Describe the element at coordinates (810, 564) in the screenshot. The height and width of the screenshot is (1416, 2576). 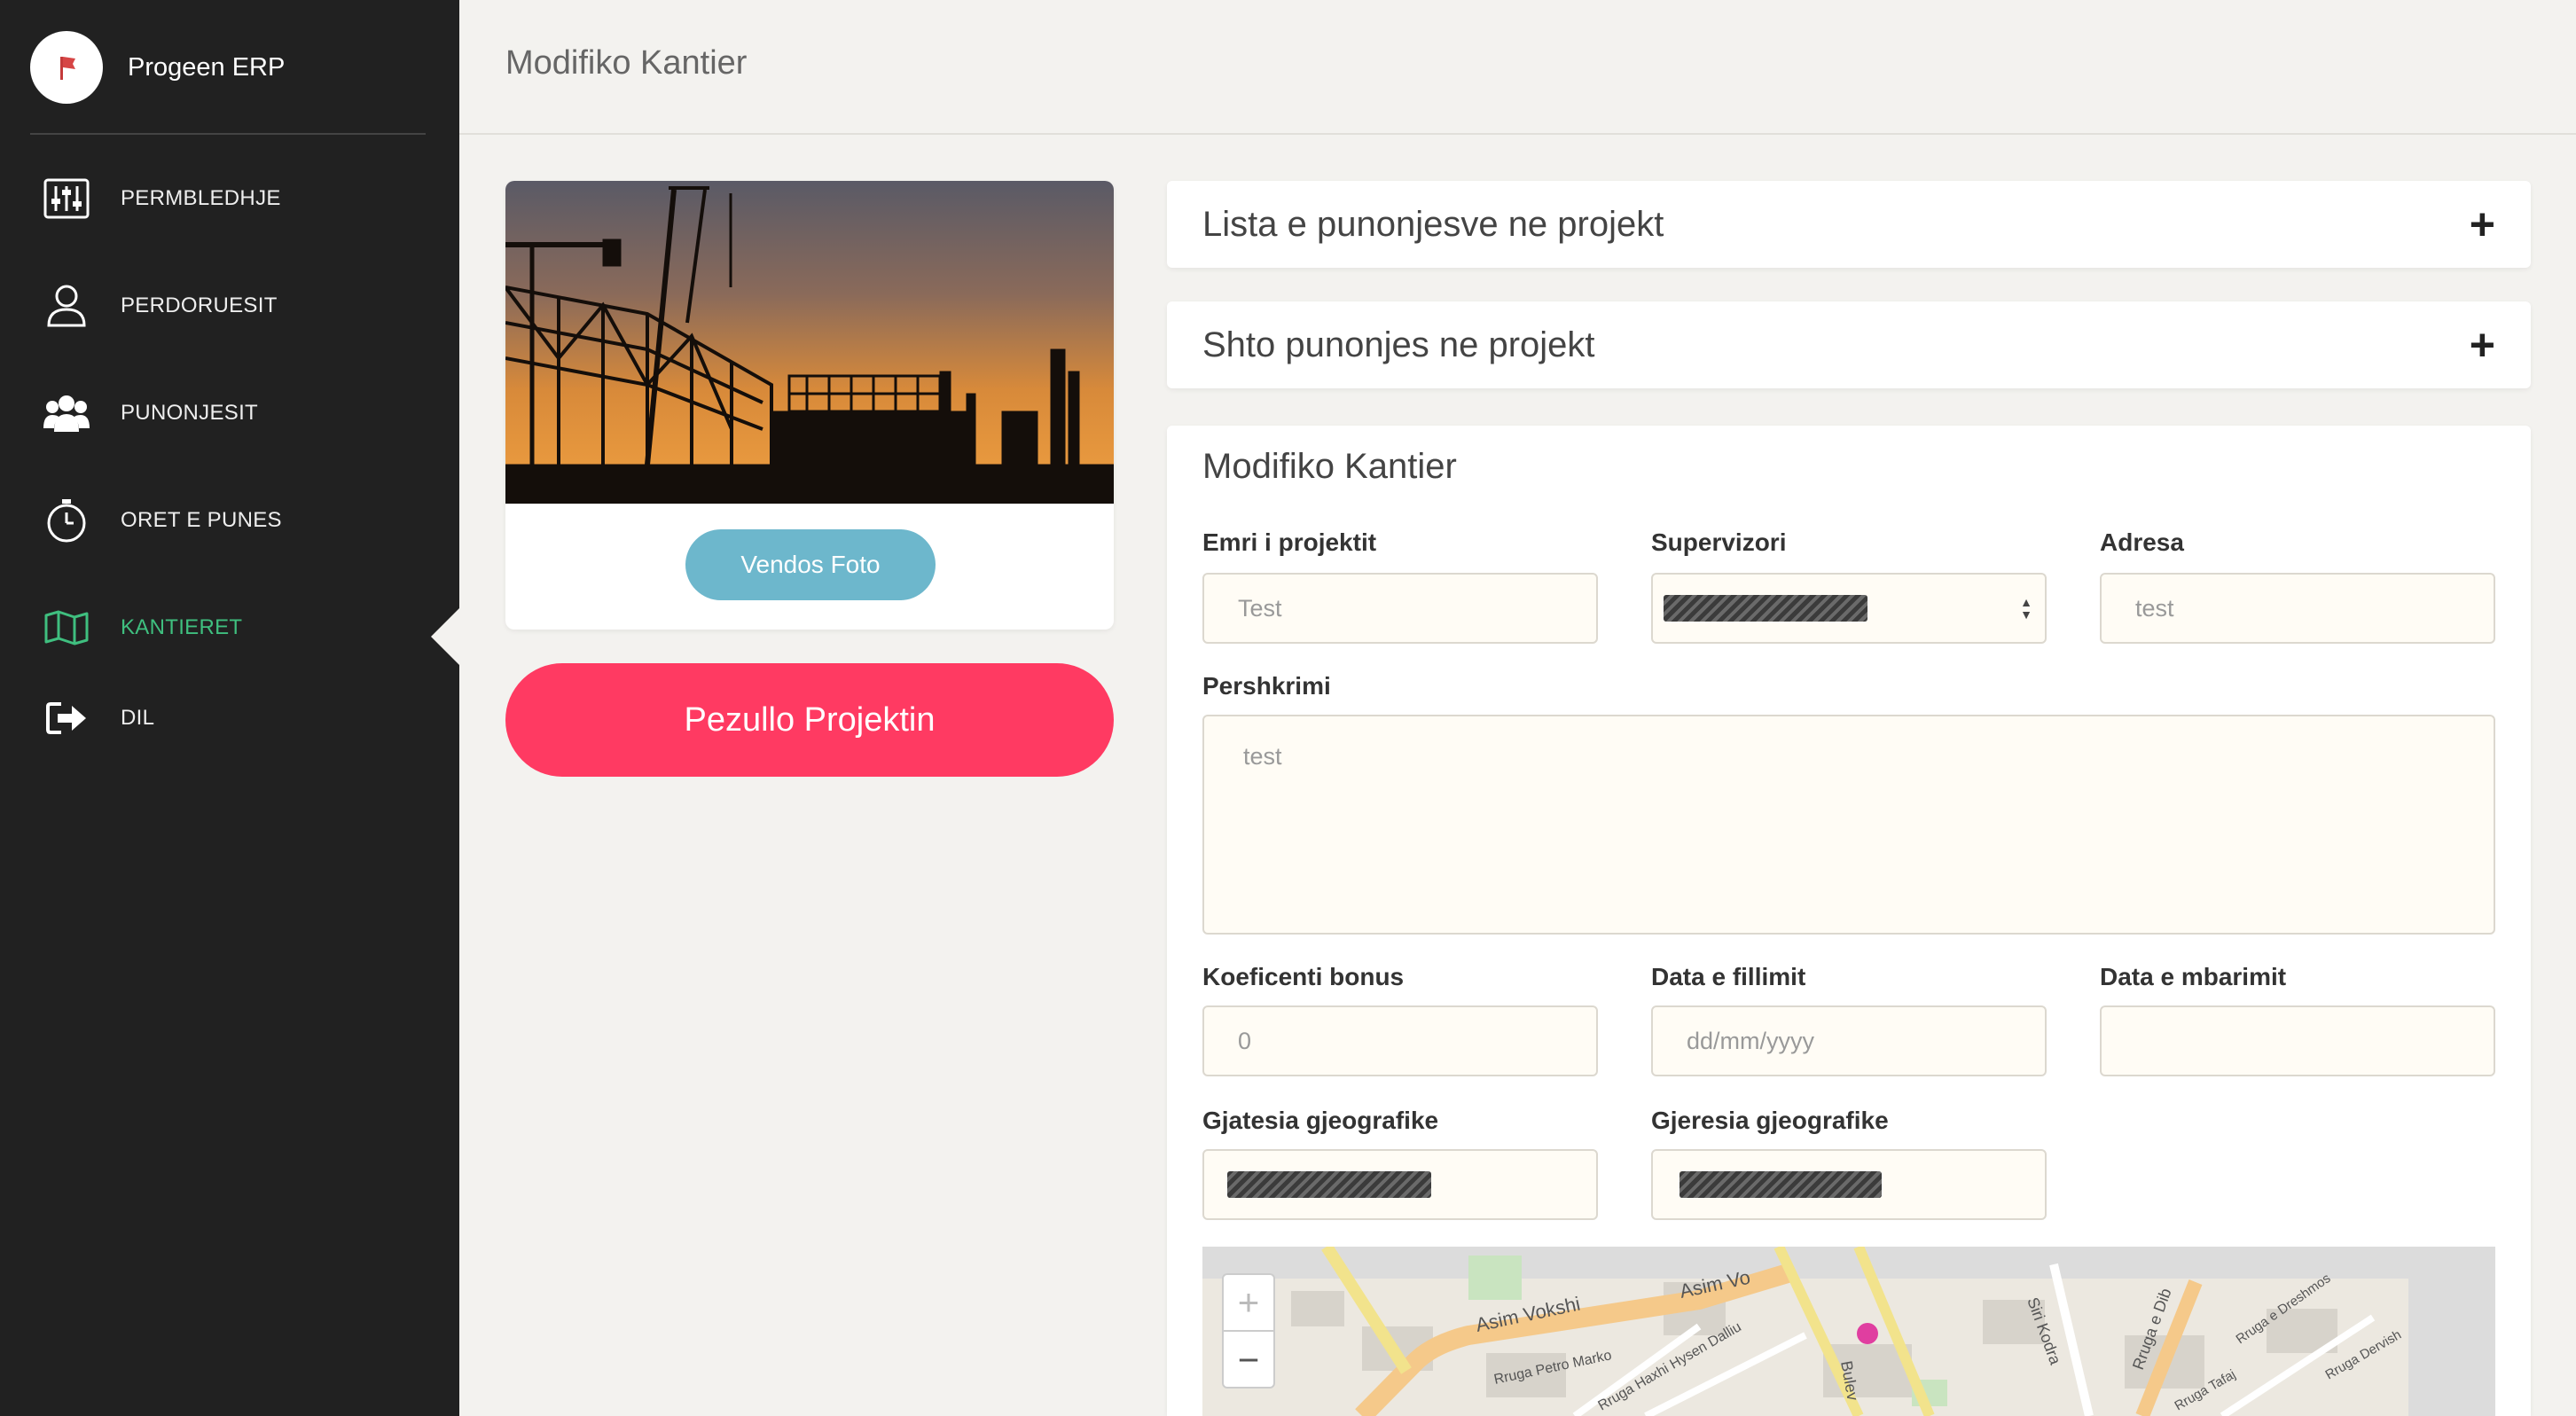
I see `upload-photo-button: Vendos Foto` at that location.